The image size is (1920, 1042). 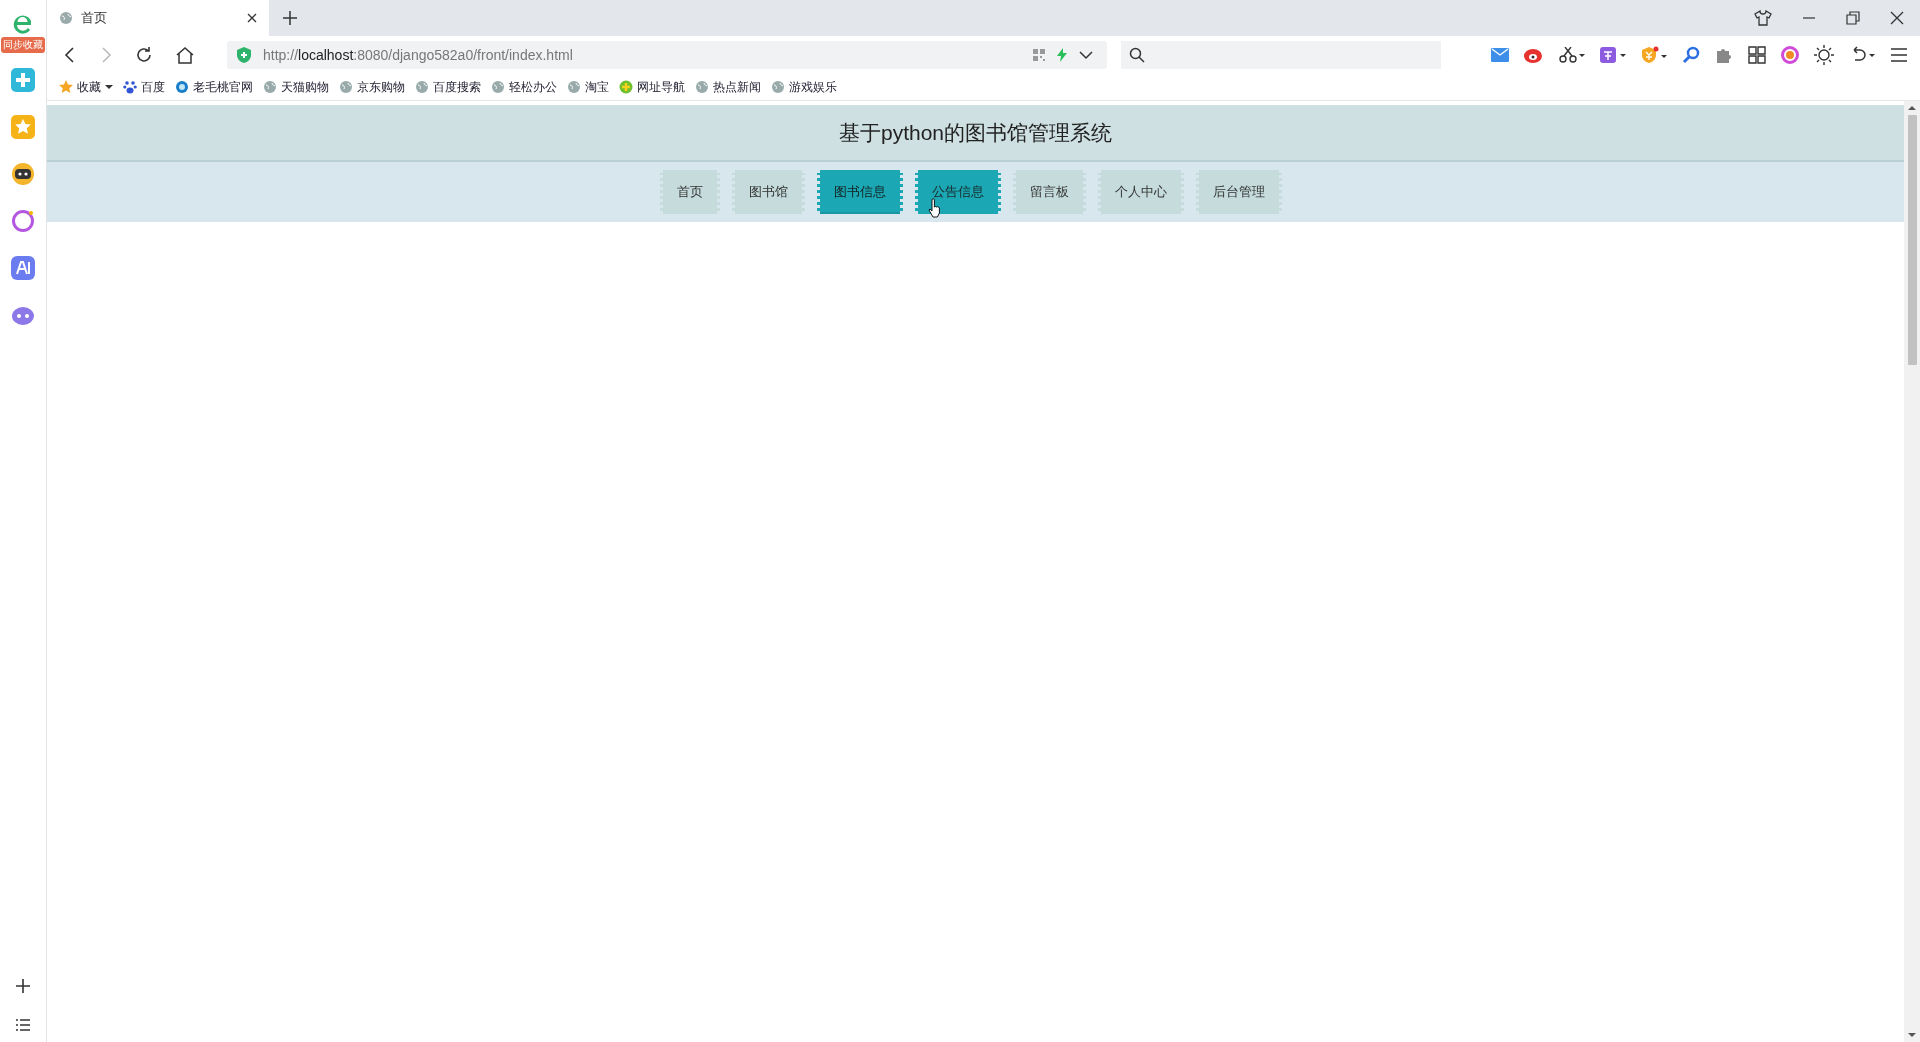 I want to click on add-icon, so click(x=23, y=986).